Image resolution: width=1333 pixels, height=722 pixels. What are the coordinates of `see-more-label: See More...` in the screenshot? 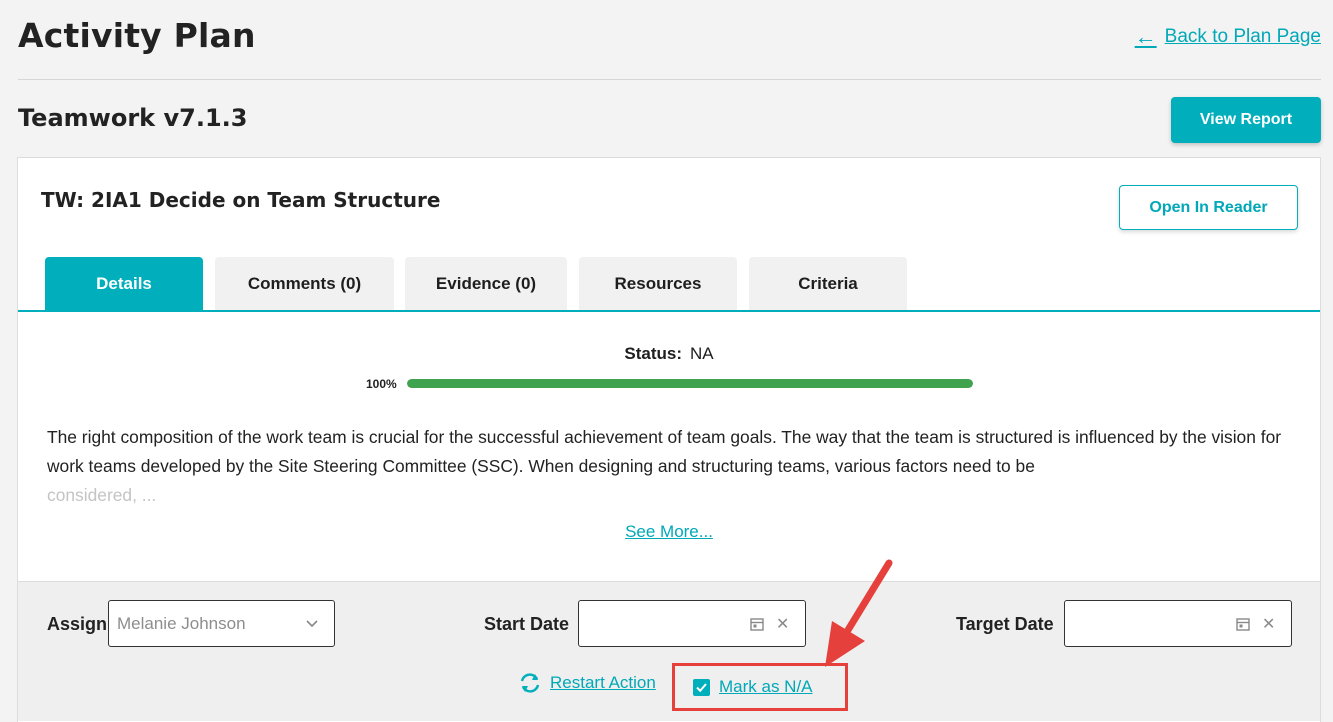 It's located at (669, 531).